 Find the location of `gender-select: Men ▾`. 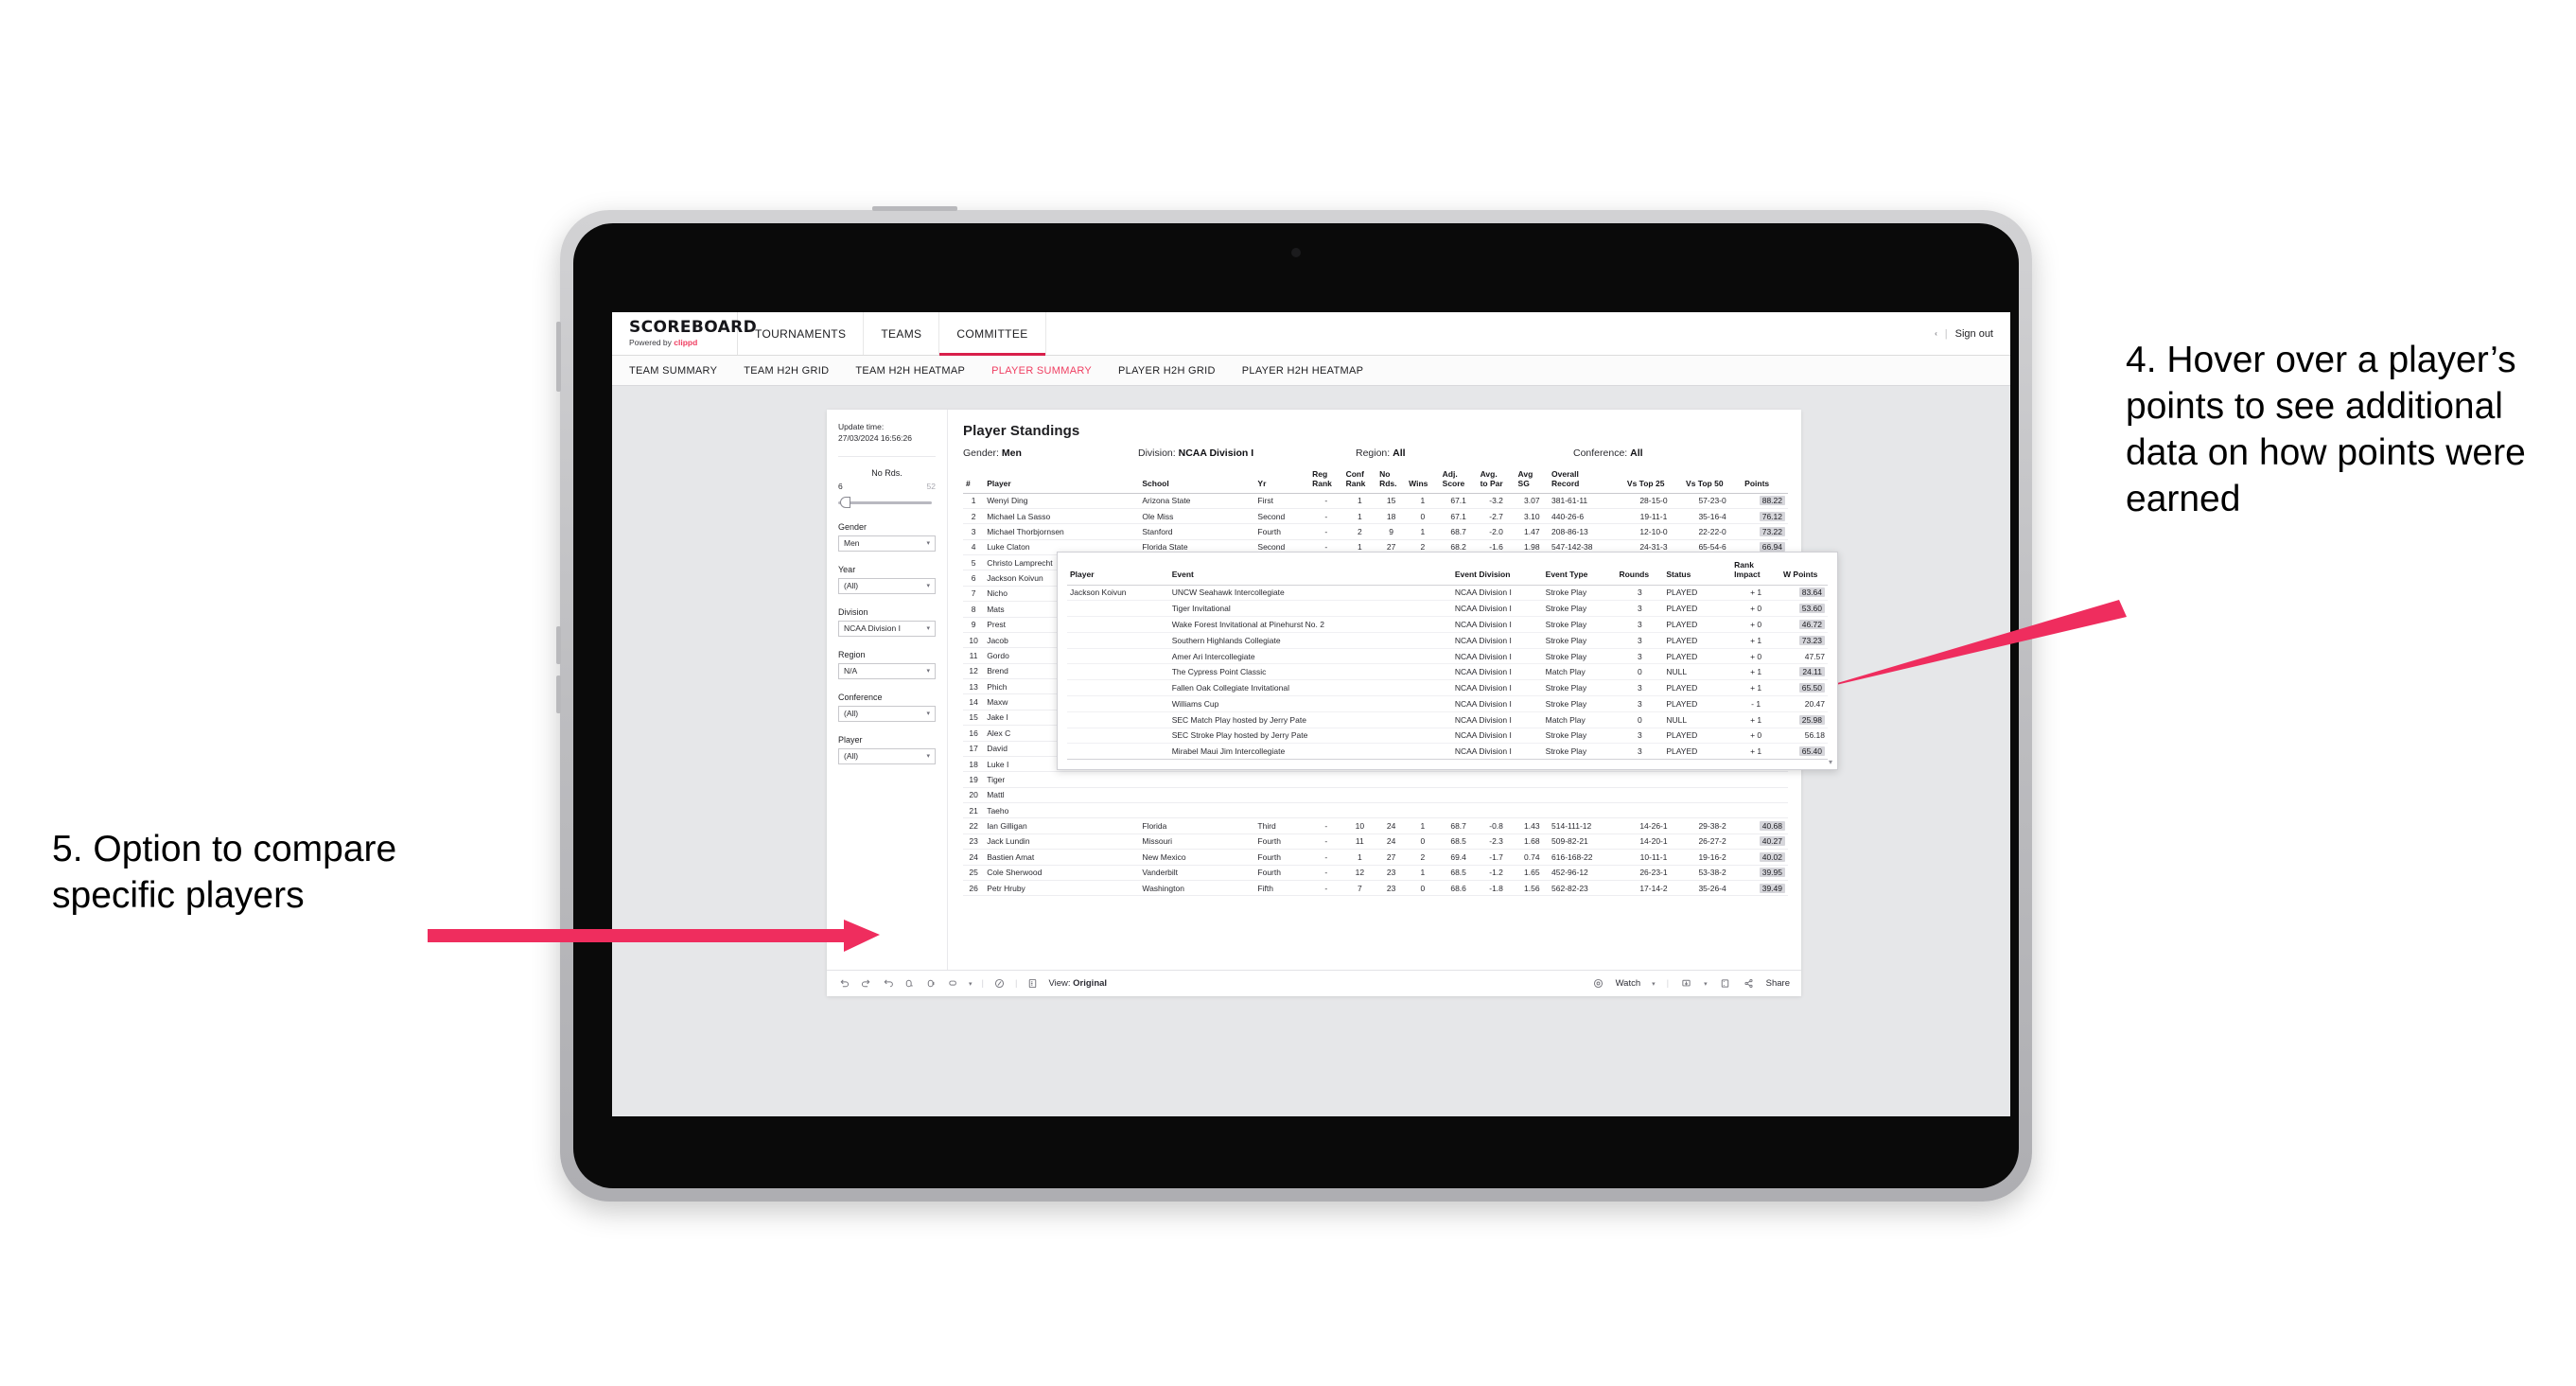

gender-select: Men ▾ is located at coordinates (887, 543).